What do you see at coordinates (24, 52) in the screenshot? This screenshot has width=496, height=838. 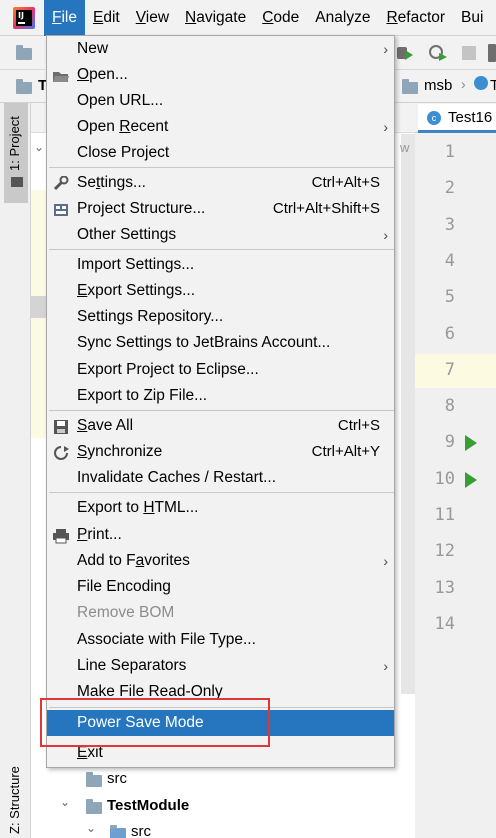 I see `open-folder-icon` at bounding box center [24, 52].